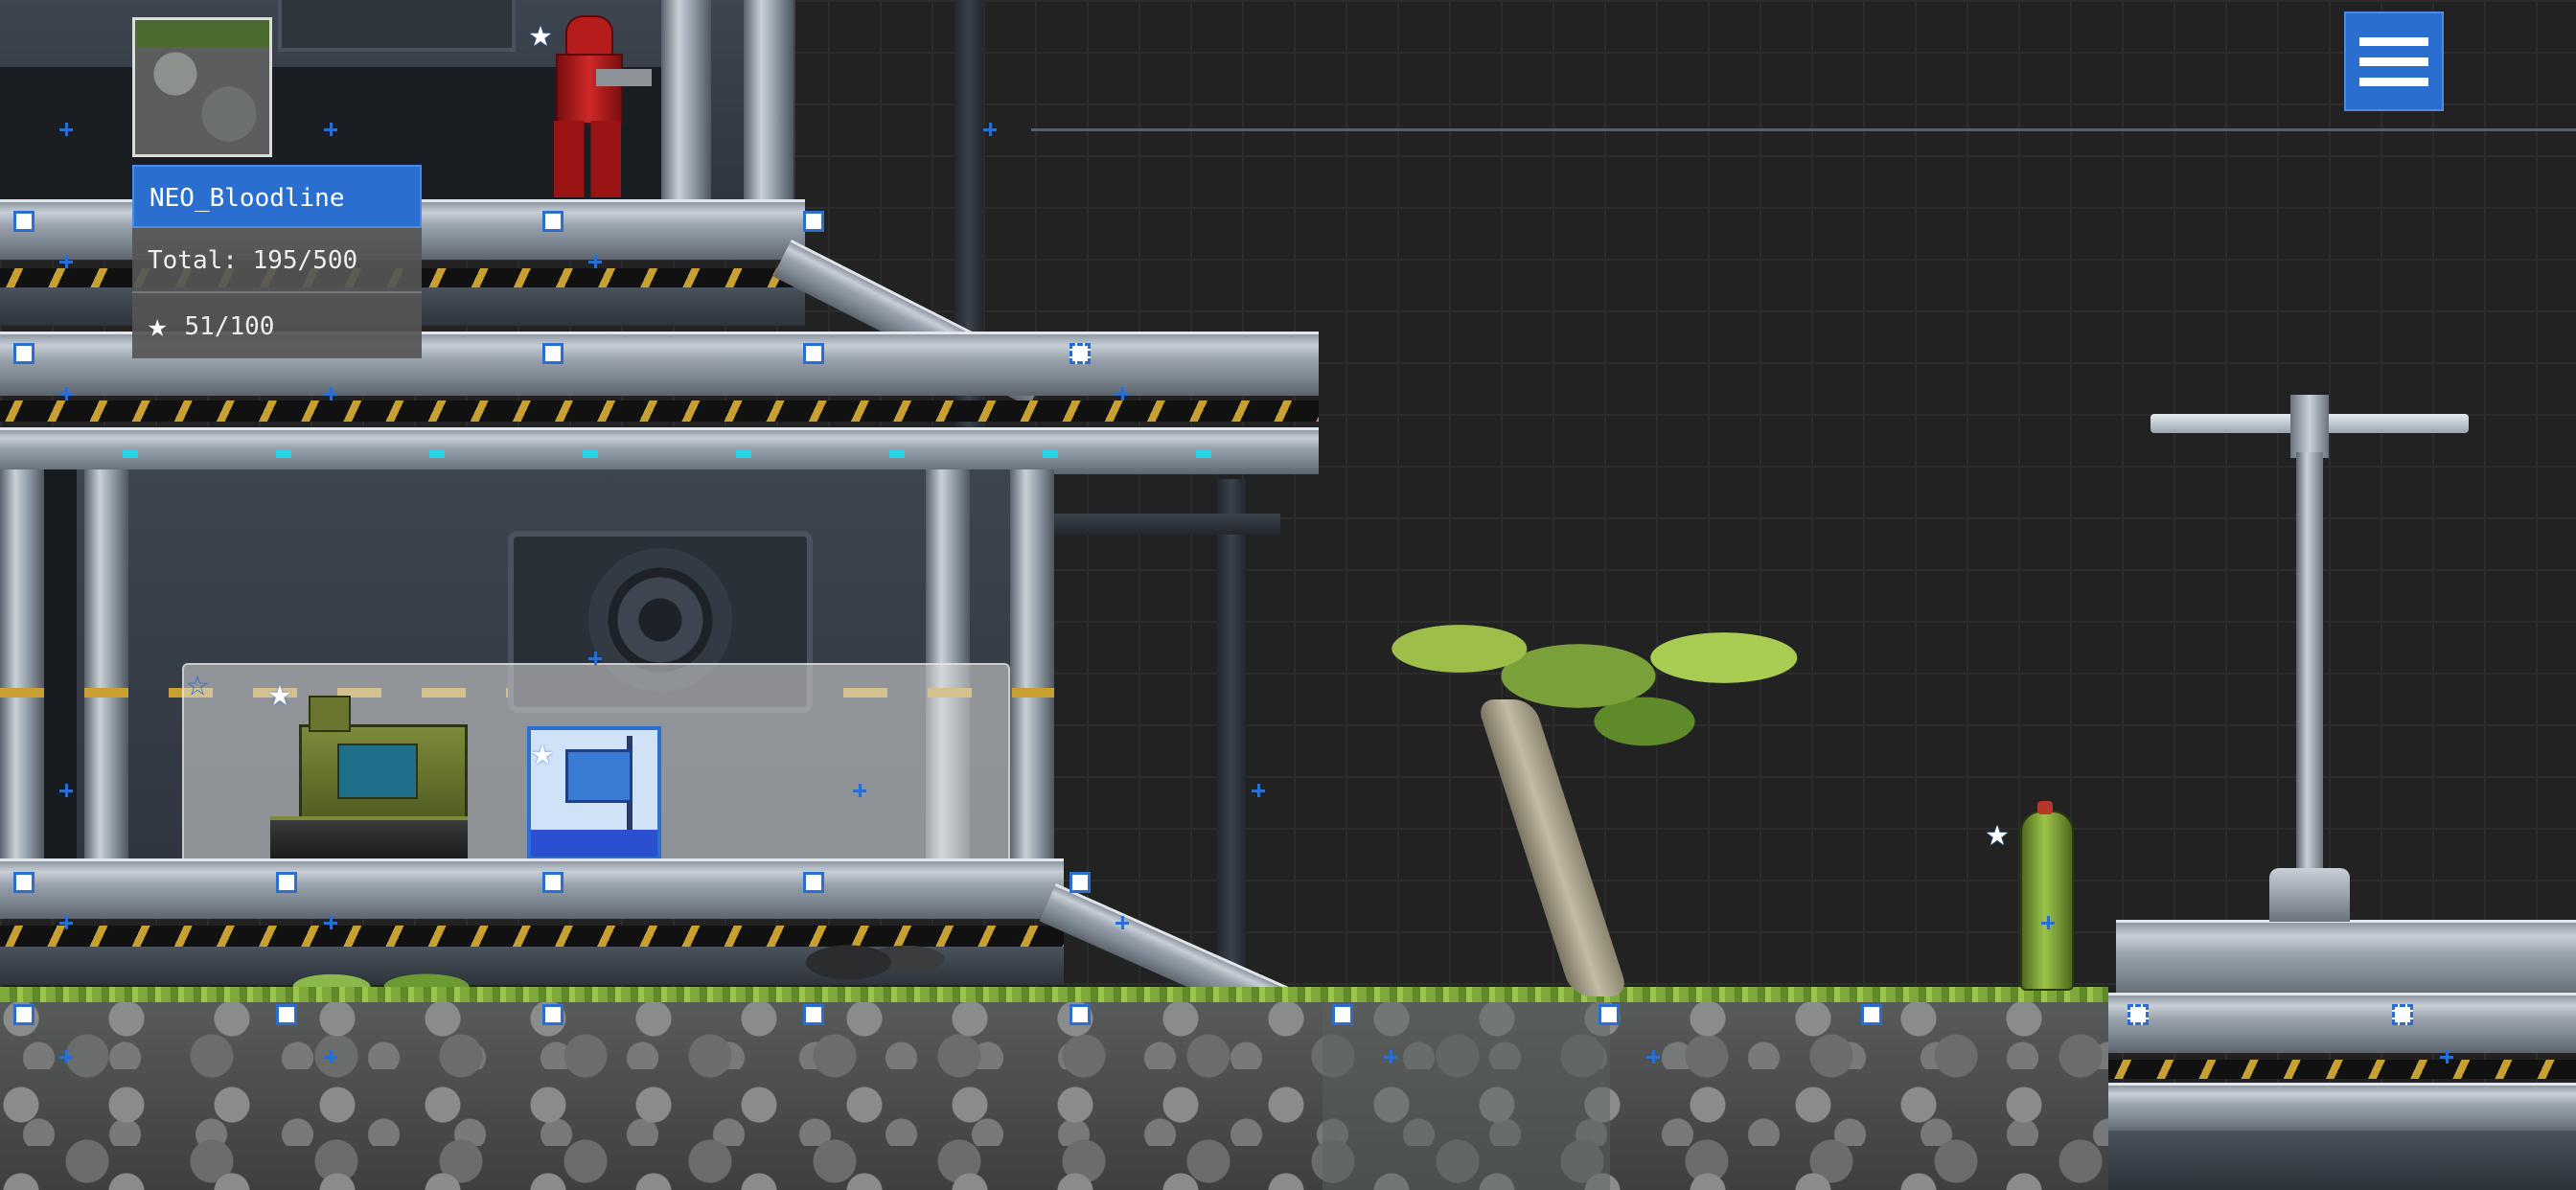 This screenshot has height=1190, width=2576. I want to click on lamp-platform-top, so click(2346, 960).